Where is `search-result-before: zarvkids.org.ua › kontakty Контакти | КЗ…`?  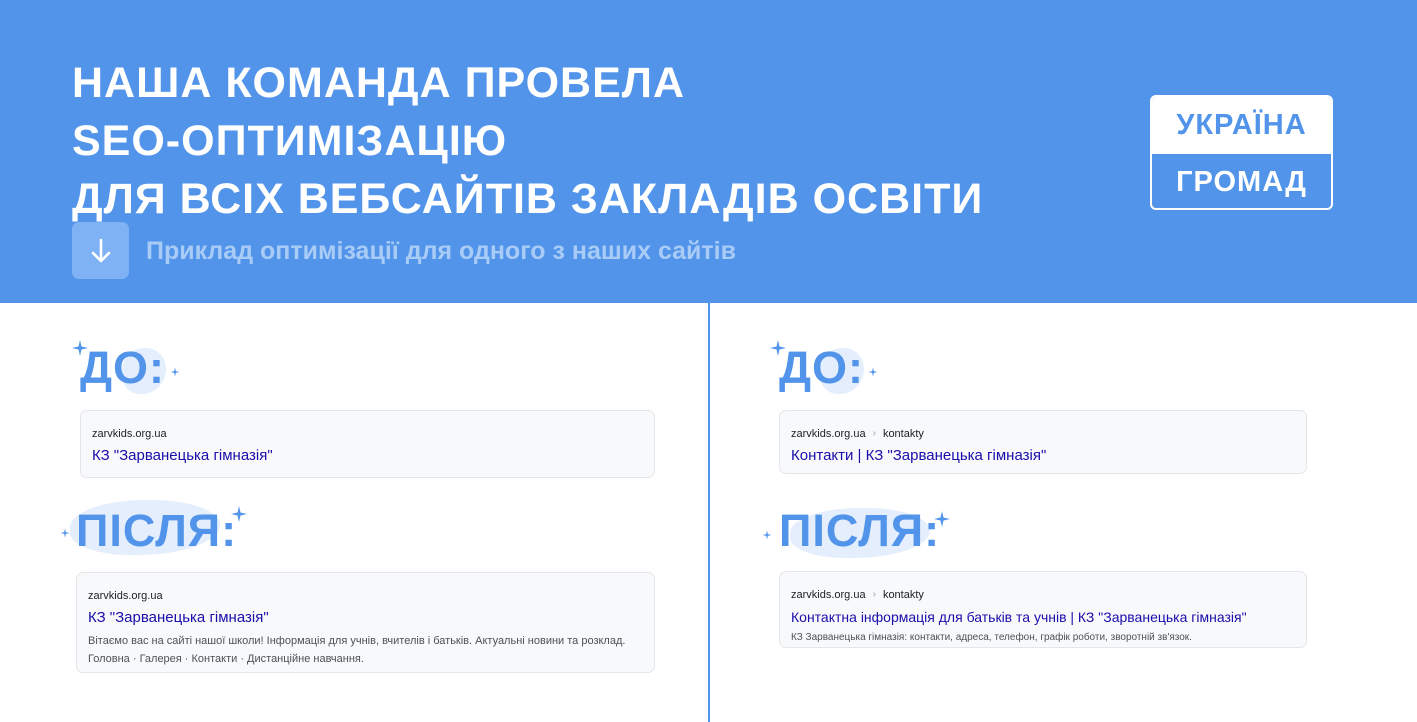 search-result-before: zarvkids.org.ua › kontakty Контакти | КЗ… is located at coordinates (1043, 442).